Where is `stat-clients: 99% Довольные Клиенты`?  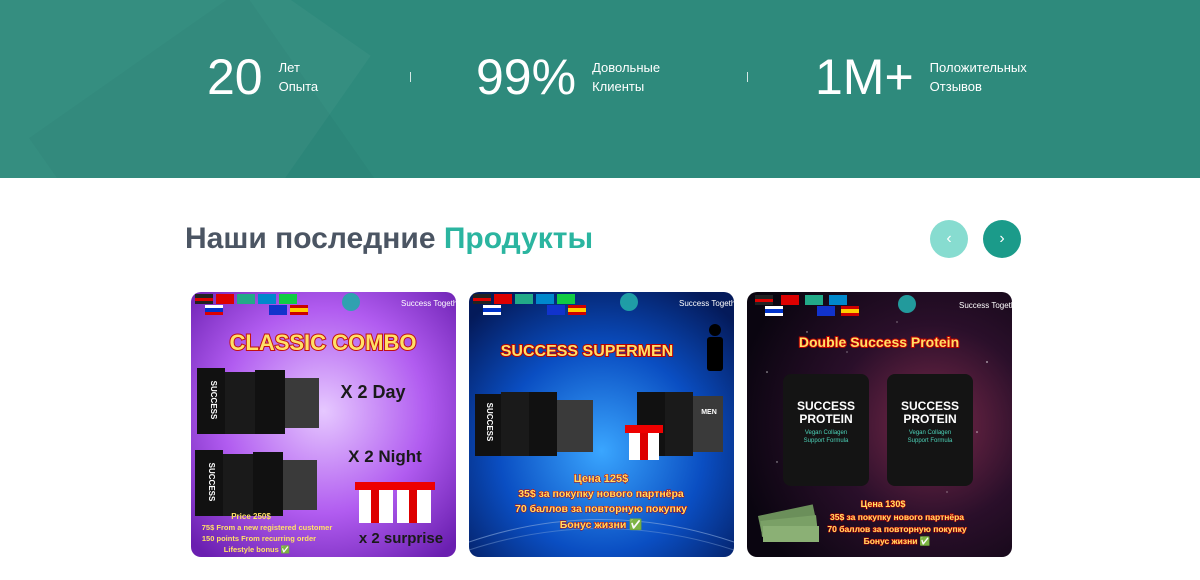 stat-clients: 99% Довольные Клиенты is located at coordinates (568, 77).